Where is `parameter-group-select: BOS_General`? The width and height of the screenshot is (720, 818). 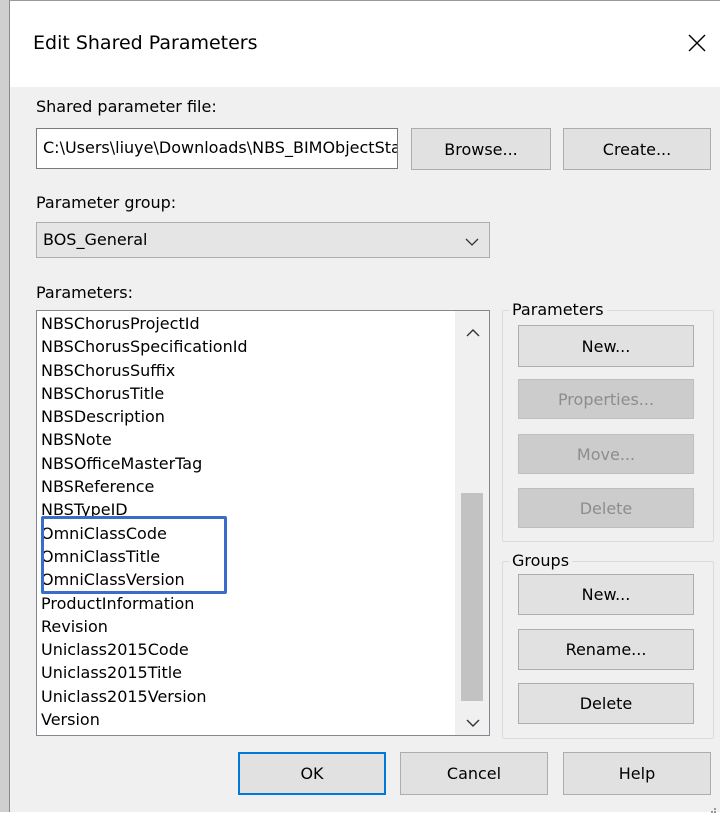 parameter-group-select: BOS_General is located at coordinates (263, 240).